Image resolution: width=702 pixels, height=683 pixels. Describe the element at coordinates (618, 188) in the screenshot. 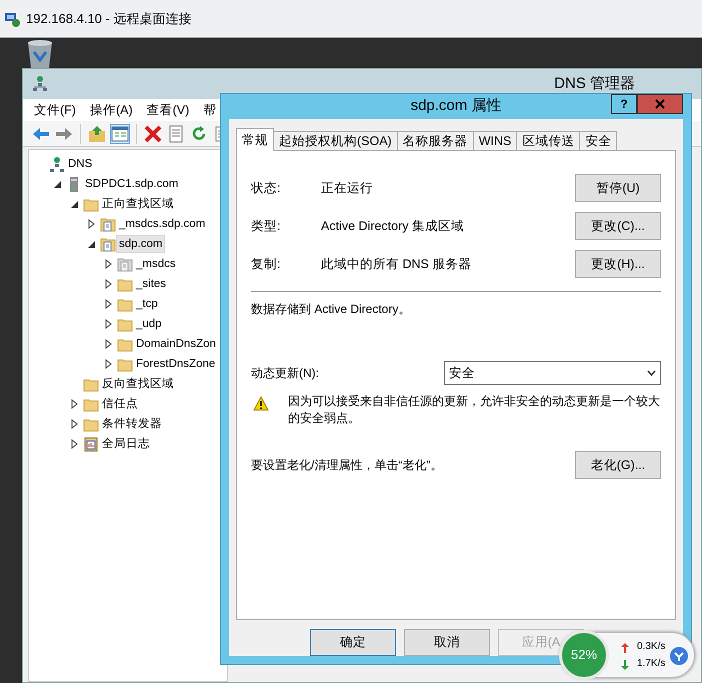

I see `action-button: 暂停(U)` at that location.